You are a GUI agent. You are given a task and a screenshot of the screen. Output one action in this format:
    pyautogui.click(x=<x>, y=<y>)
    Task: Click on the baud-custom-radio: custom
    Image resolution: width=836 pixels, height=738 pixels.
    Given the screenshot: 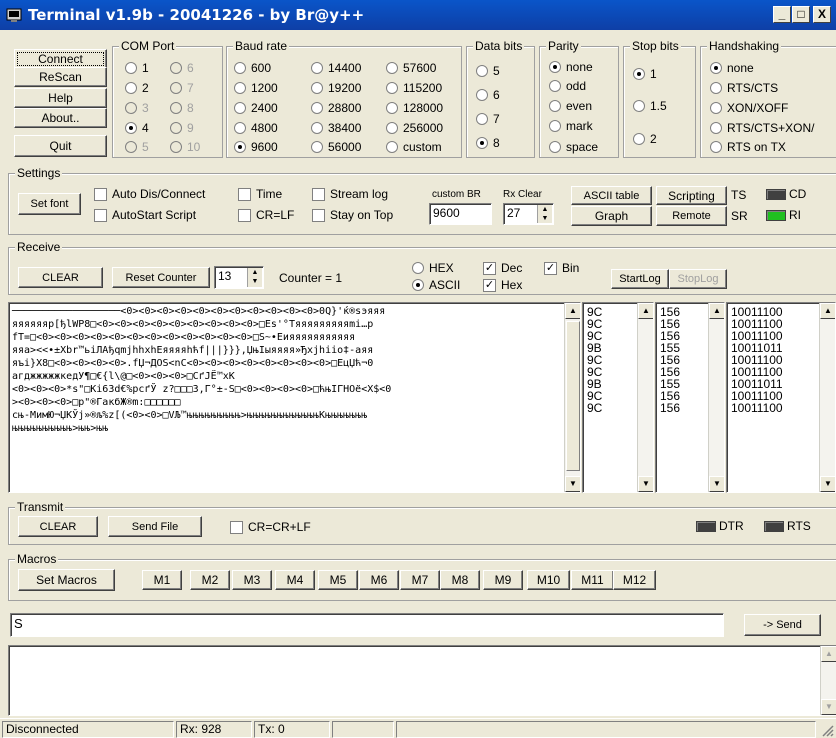 What is the action you would take?
    pyautogui.click(x=414, y=147)
    